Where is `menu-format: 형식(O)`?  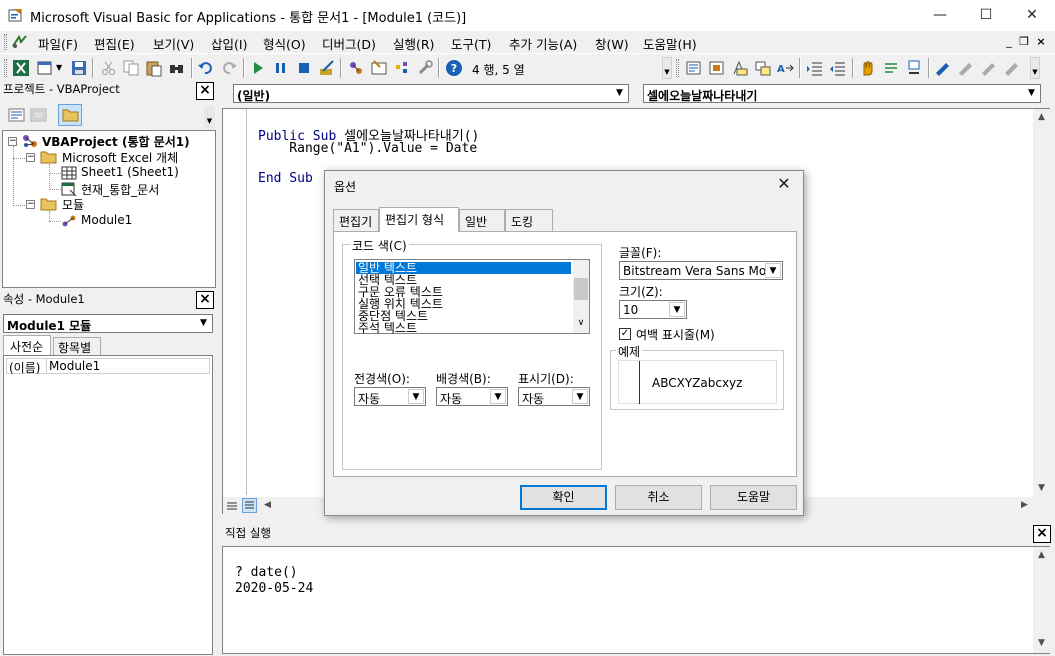
menu-format: 형식(O) is located at coordinates (284, 43).